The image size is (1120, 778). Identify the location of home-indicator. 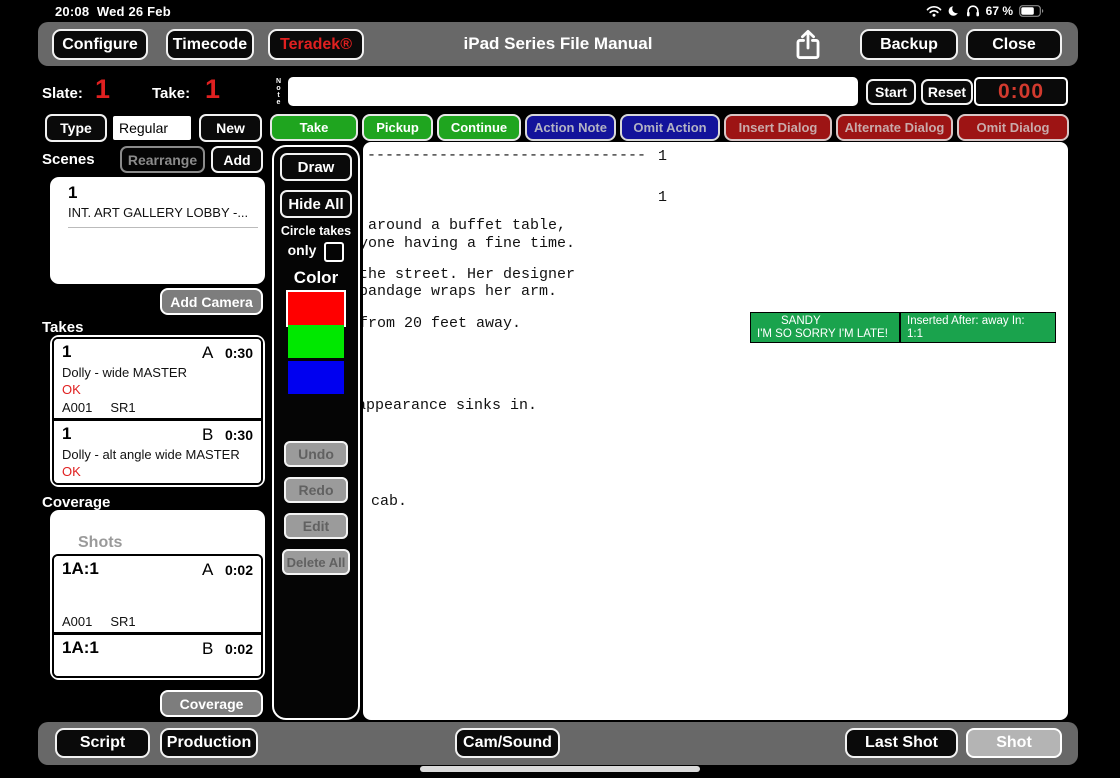
(560, 769).